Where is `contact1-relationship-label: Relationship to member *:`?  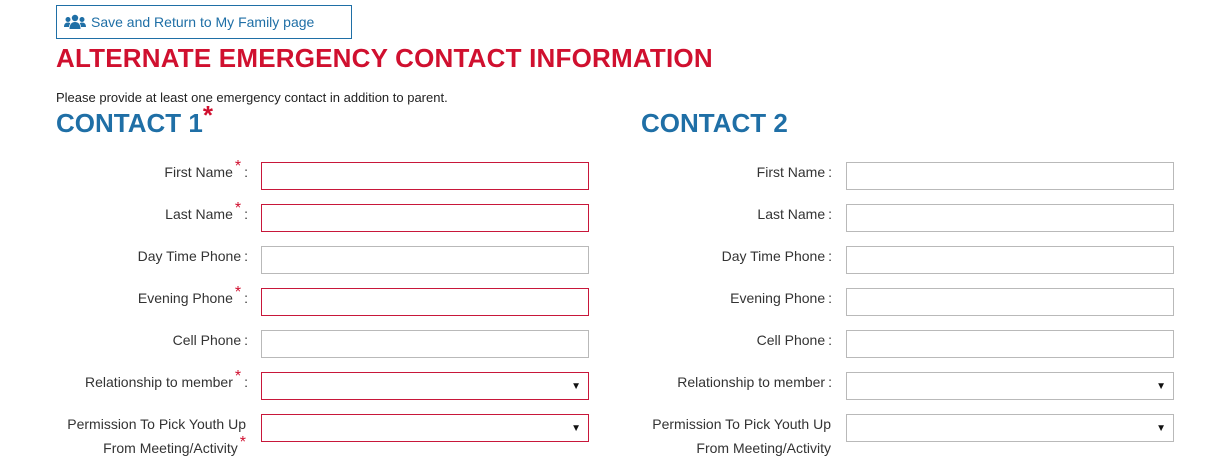
contact1-relationship-label: Relationship to member *: is located at coordinates (166, 381).